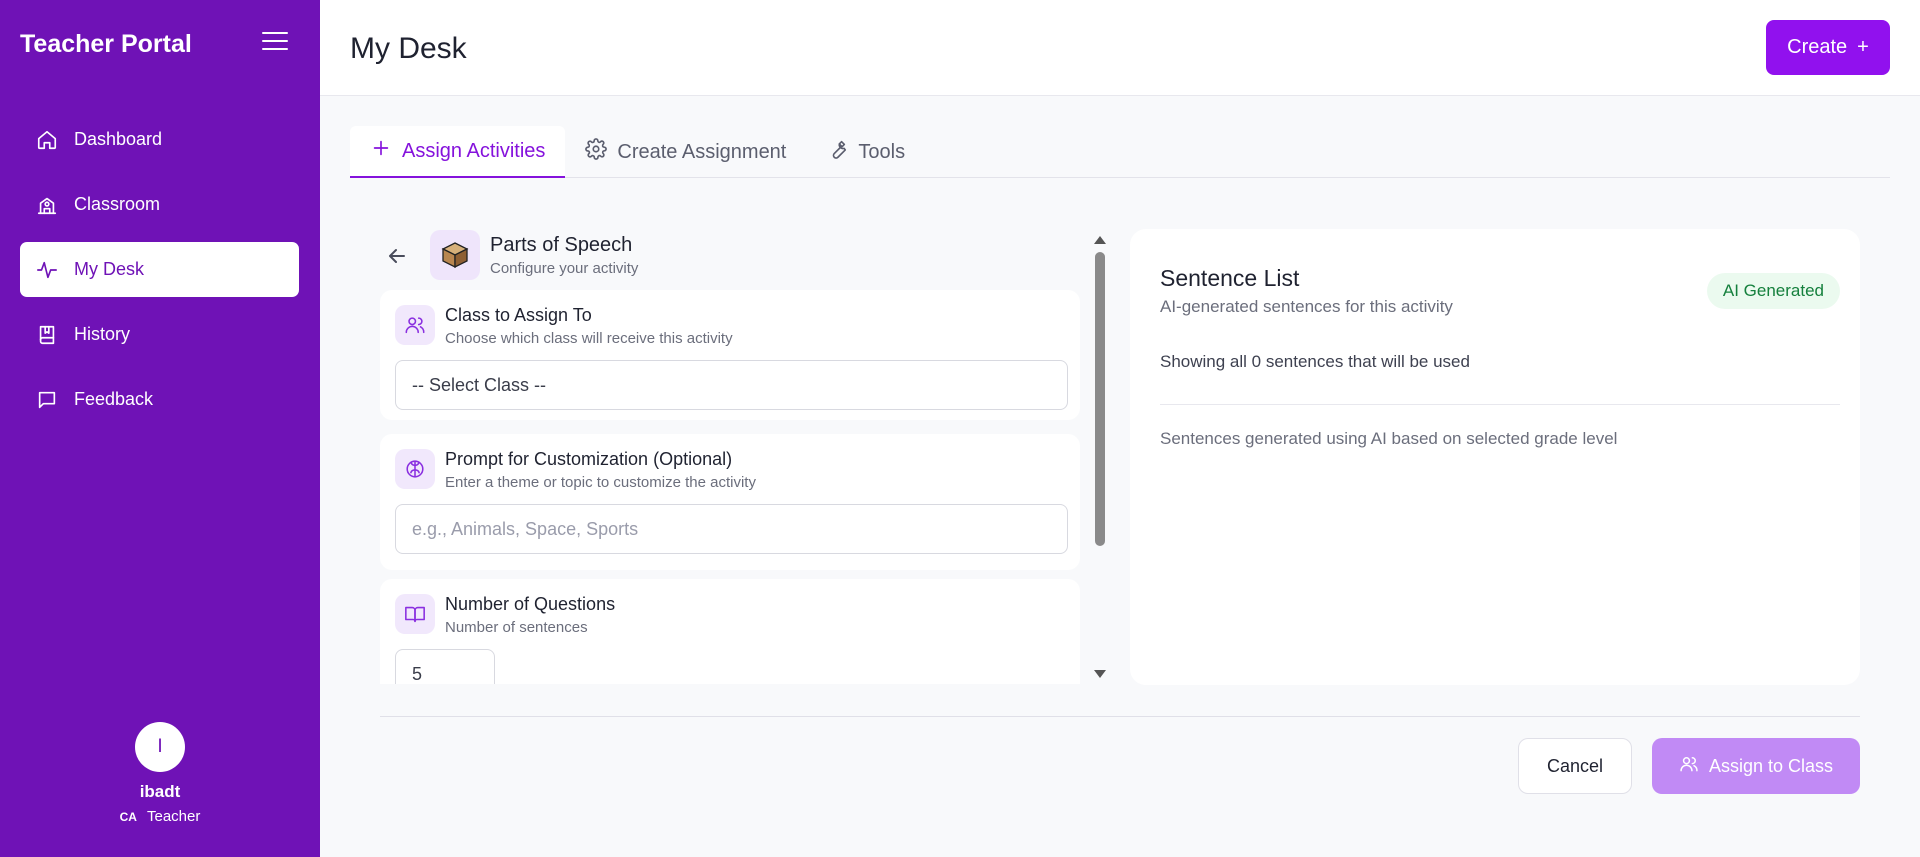  Describe the element at coordinates (702, 151) in the screenshot. I see `tab-label: Create Assignment` at that location.